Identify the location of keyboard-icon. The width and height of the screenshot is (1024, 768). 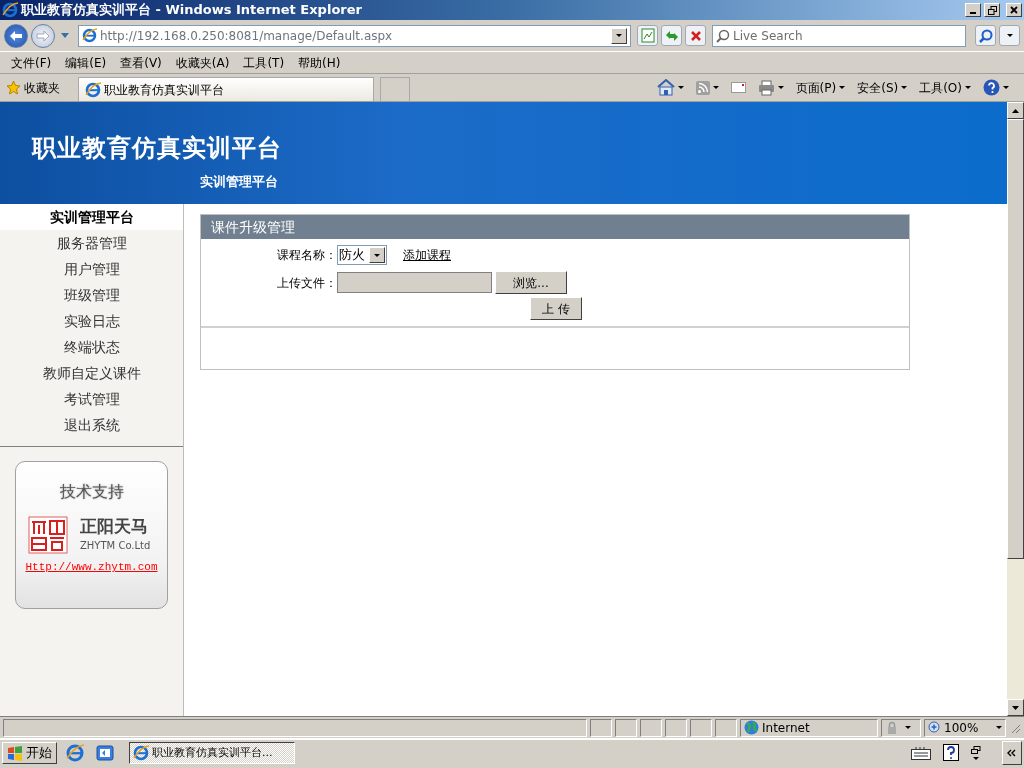
(921, 753).